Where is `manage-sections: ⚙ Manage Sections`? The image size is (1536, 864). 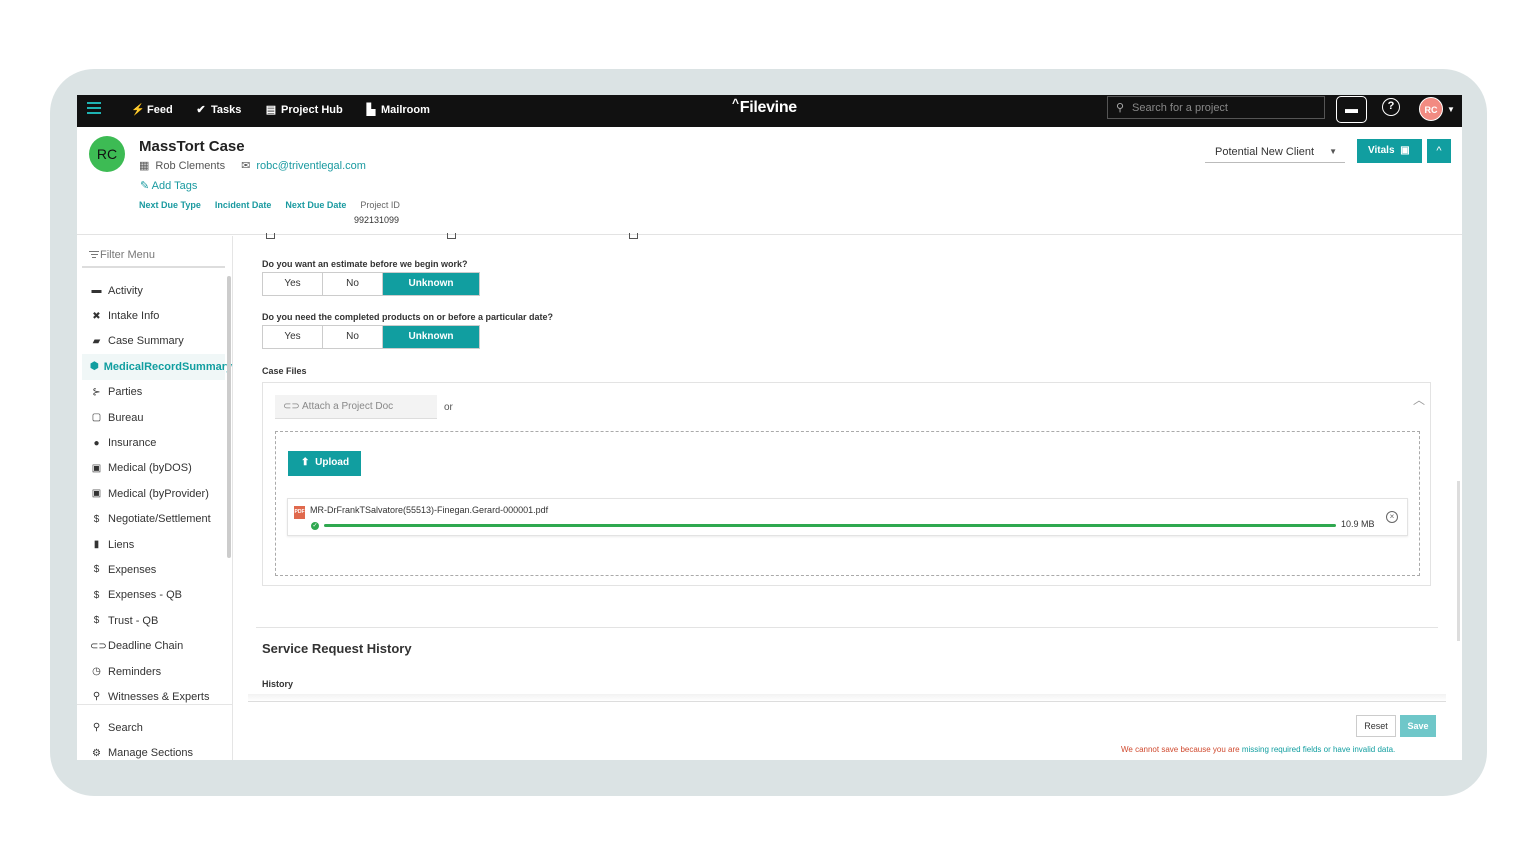
manage-sections: ⚙ Manage Sections is located at coordinates (155, 750).